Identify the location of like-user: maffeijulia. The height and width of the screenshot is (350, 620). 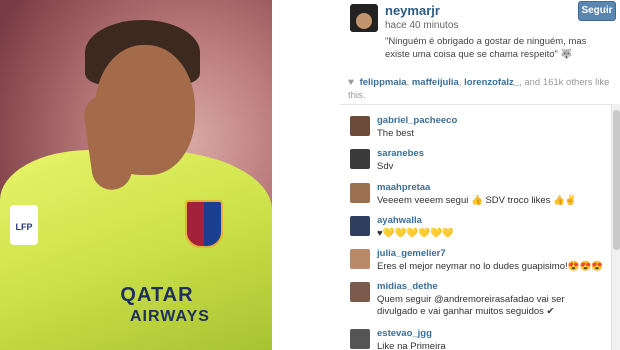
(435, 82).